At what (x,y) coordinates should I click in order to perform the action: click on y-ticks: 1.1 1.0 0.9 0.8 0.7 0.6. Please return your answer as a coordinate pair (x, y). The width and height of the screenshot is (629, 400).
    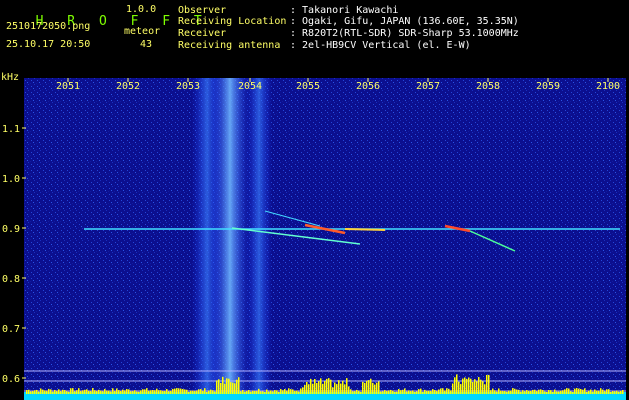
    Looking at the image, I should click on (14, 254).